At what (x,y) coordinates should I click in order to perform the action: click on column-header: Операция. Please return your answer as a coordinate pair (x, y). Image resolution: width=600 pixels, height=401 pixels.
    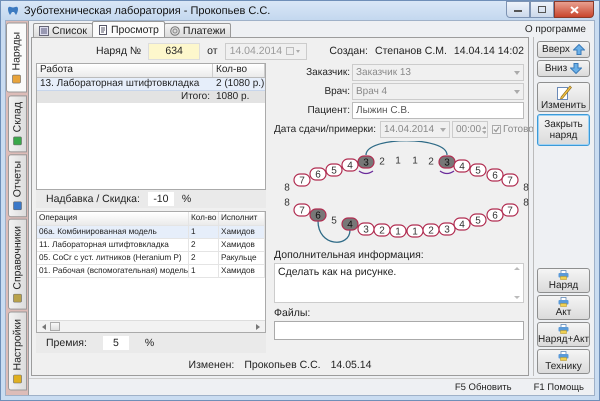
    Looking at the image, I should click on (113, 218).